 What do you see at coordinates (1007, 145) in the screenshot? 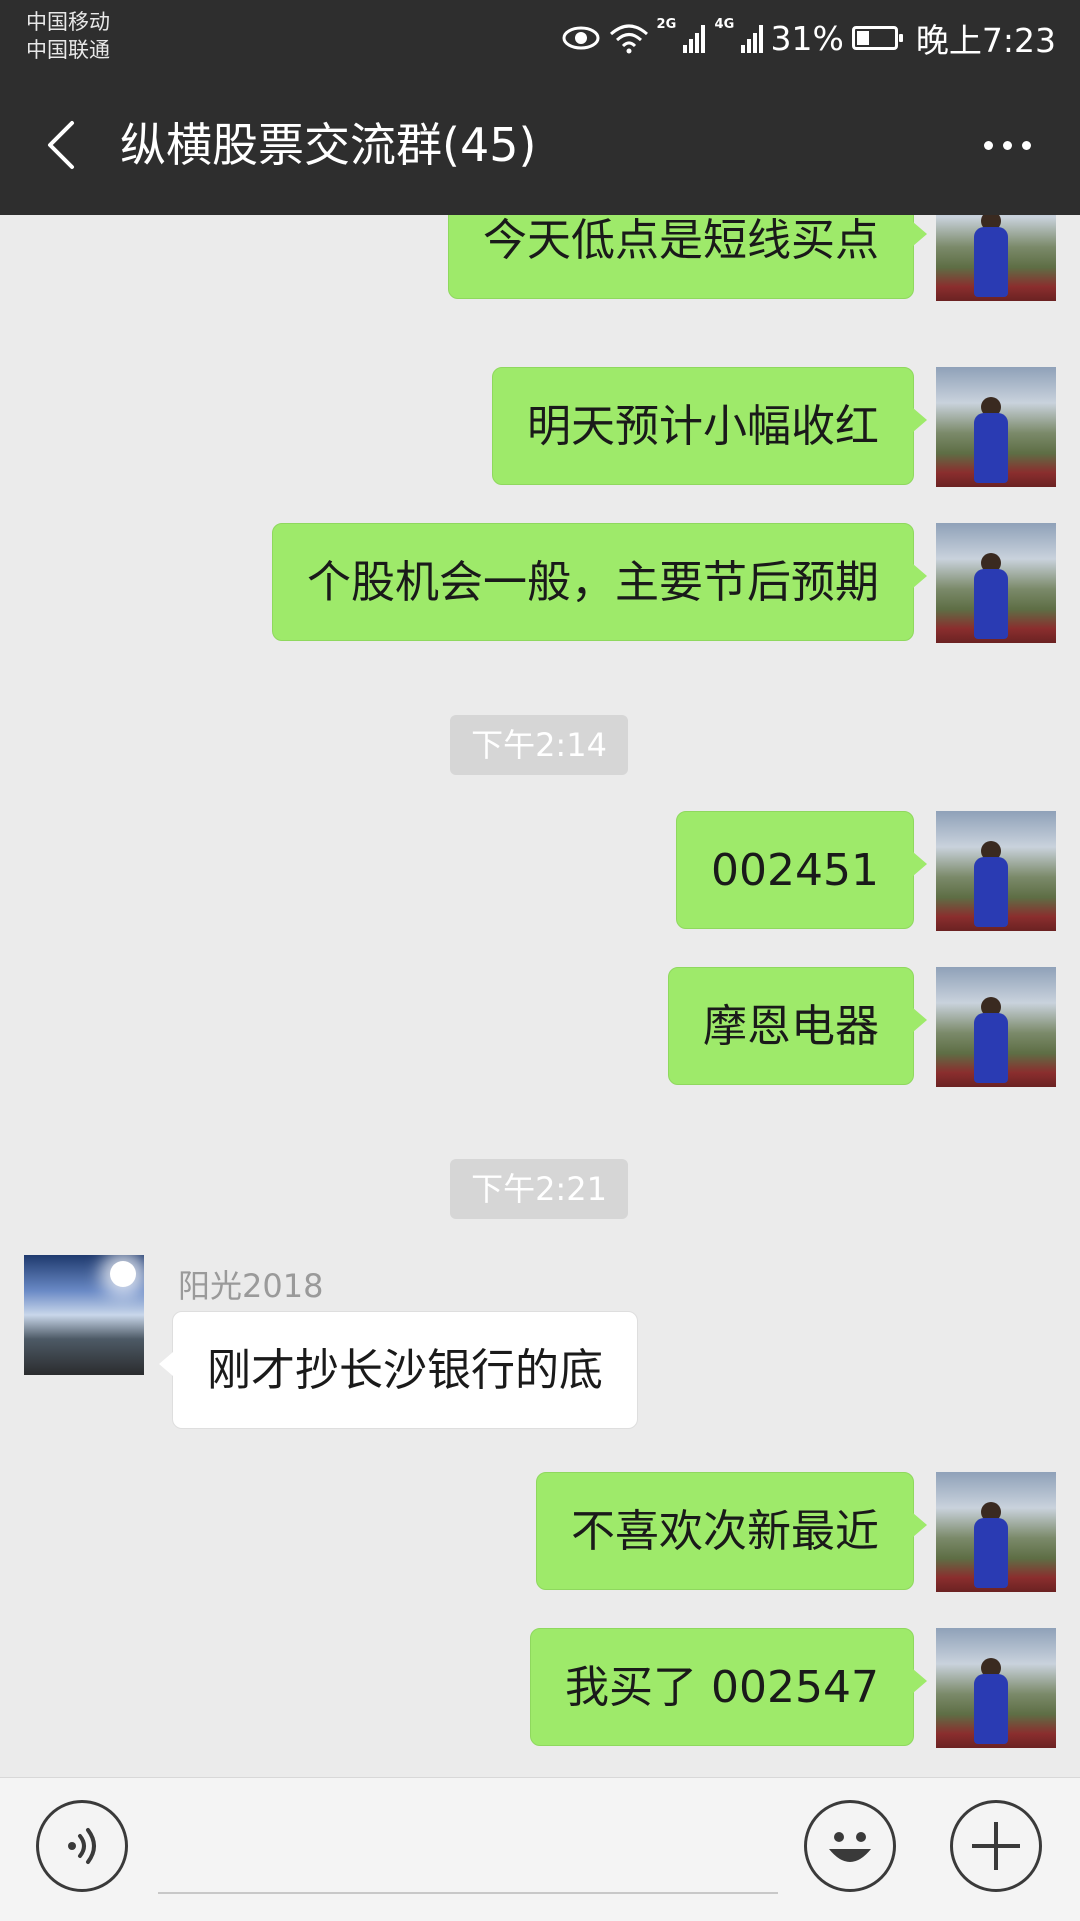
I see `more-button` at bounding box center [1007, 145].